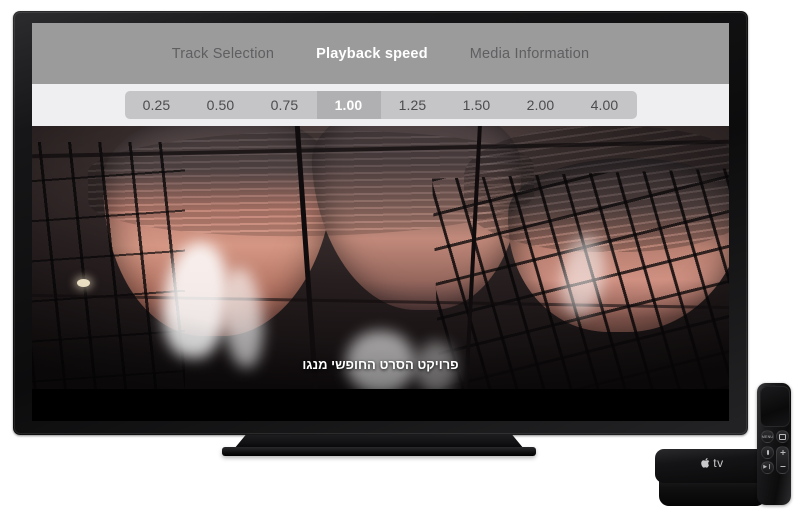 Image resolution: width=800 pixels, height=520 pixels. What do you see at coordinates (605, 105) in the screenshot?
I see `speed-option-4-00: 4.00` at bounding box center [605, 105].